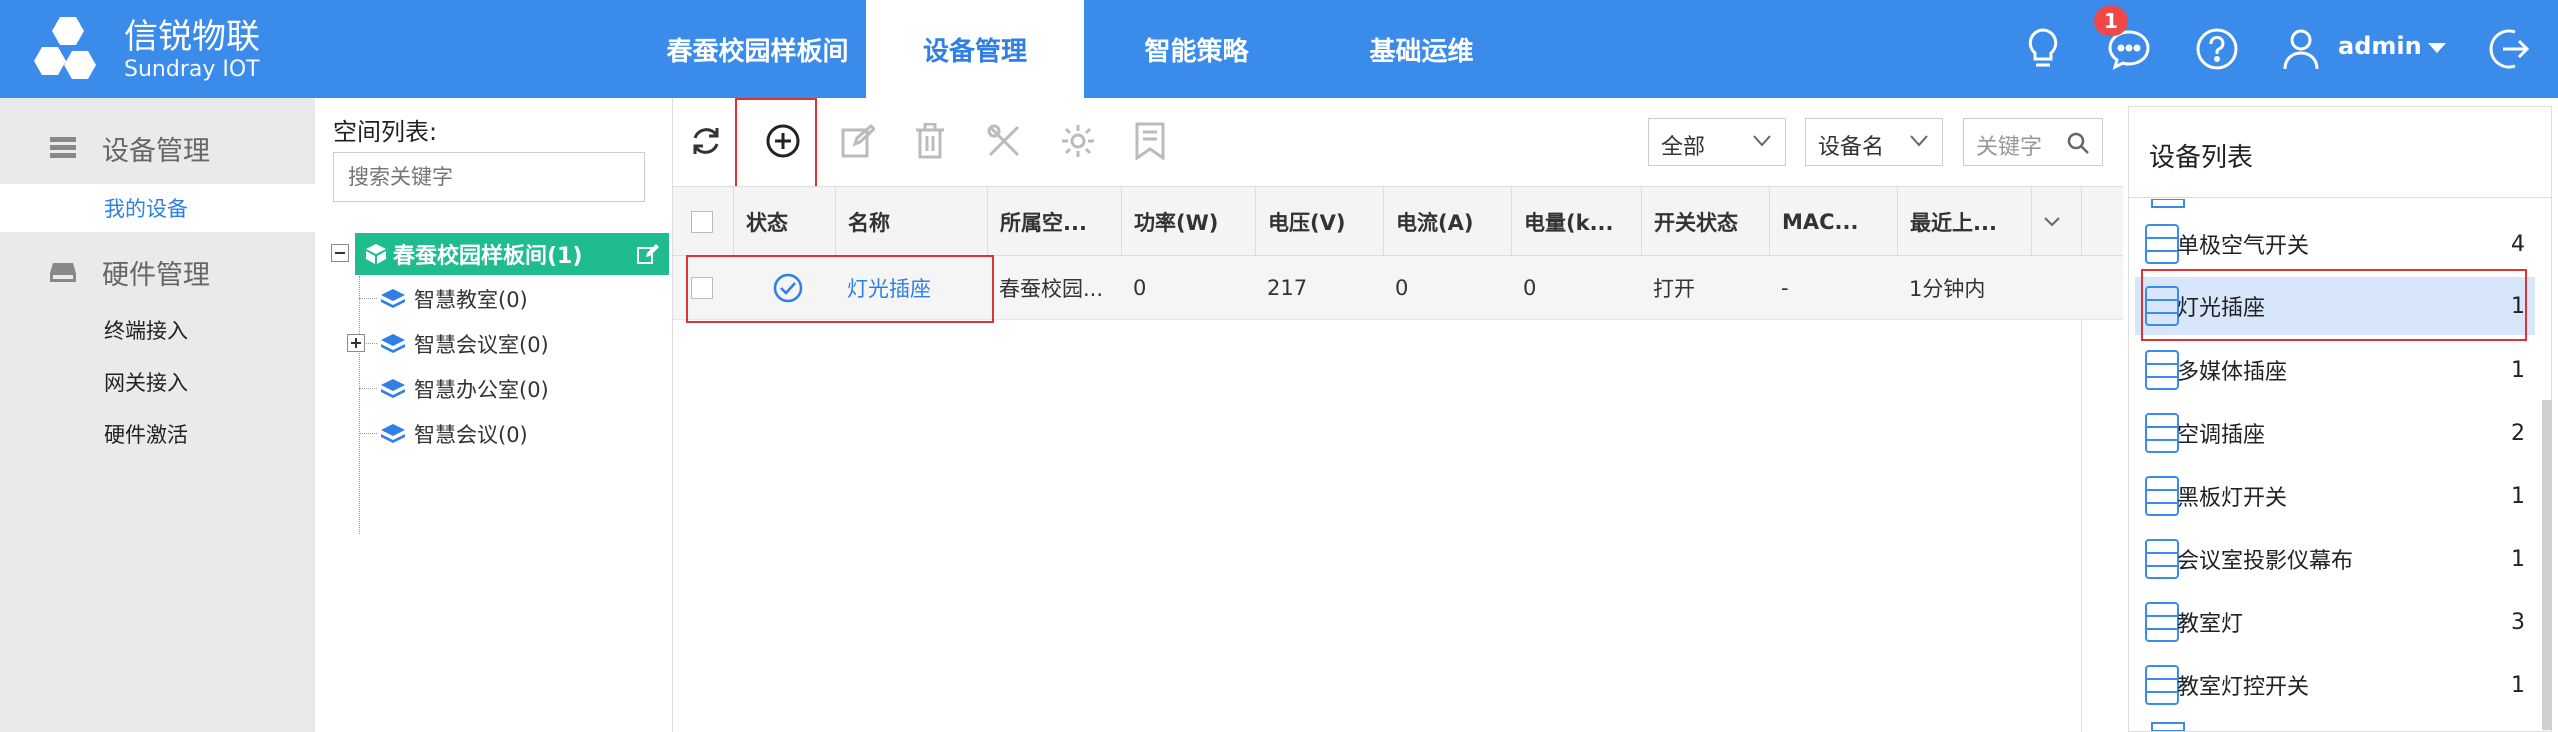 The image size is (2558, 732). Describe the element at coordinates (703, 222) in the screenshot. I see `select-all-checkbox` at that location.